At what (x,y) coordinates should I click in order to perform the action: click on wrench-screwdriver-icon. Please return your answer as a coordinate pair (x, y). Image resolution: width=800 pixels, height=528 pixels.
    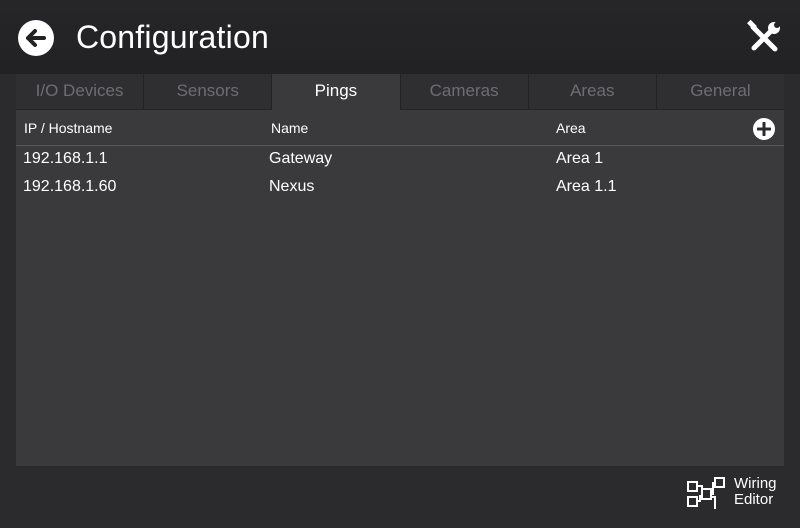
    Looking at the image, I should click on (763, 35).